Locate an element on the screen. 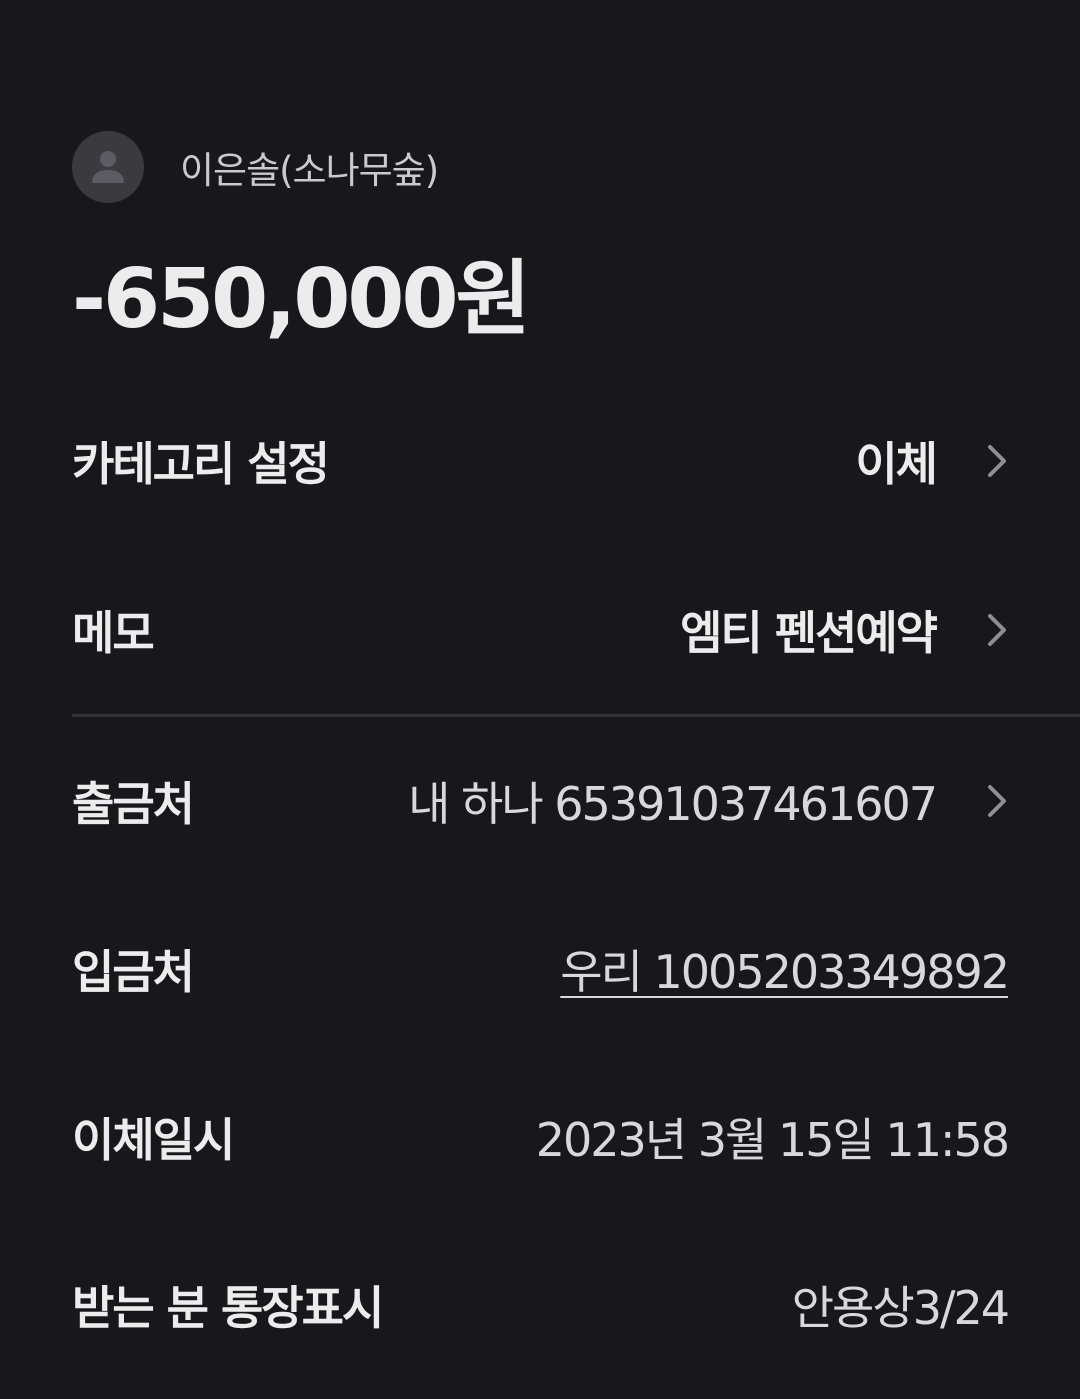 This screenshot has width=1080, height=1399. recipient-display-row: 받는 분 통장표시 안용상3/24 is located at coordinates (541, 1305).